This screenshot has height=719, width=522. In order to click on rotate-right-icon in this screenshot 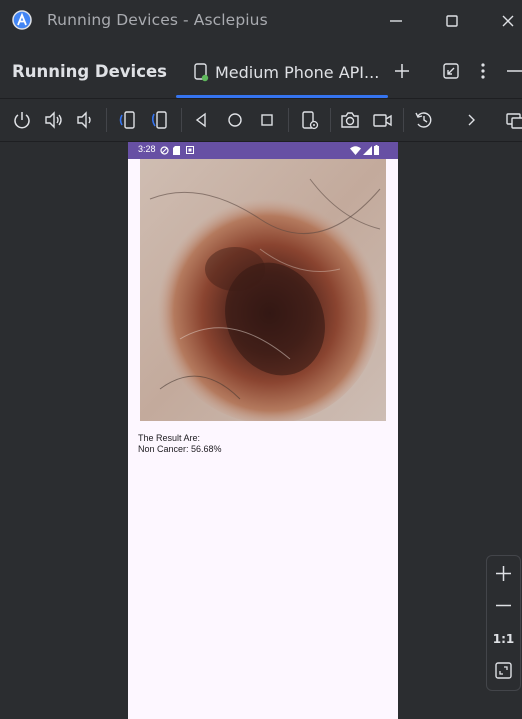, I will do `click(160, 120)`.